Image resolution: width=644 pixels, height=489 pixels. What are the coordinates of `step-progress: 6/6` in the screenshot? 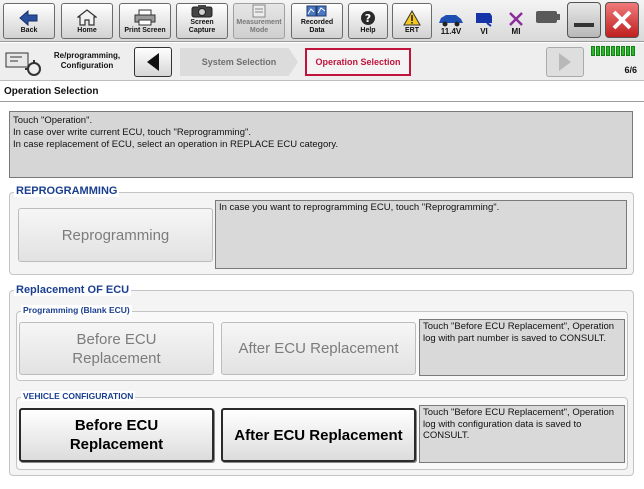 It's located at (615, 62).